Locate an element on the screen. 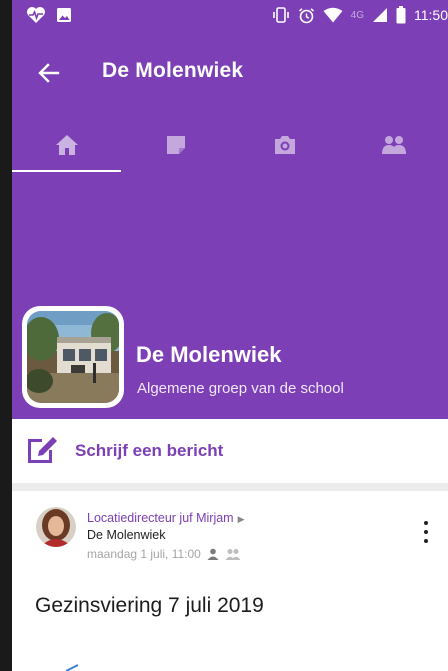 The width and height of the screenshot is (448, 671). signal-icon is located at coordinates (380, 15).